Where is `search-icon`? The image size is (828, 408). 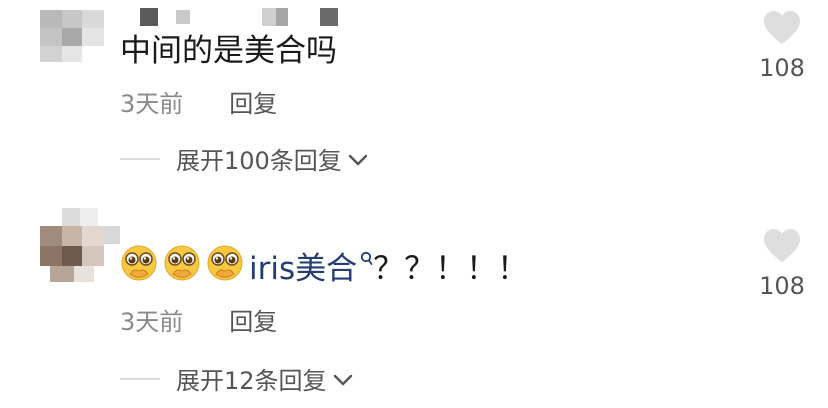
search-icon is located at coordinates (366, 260).